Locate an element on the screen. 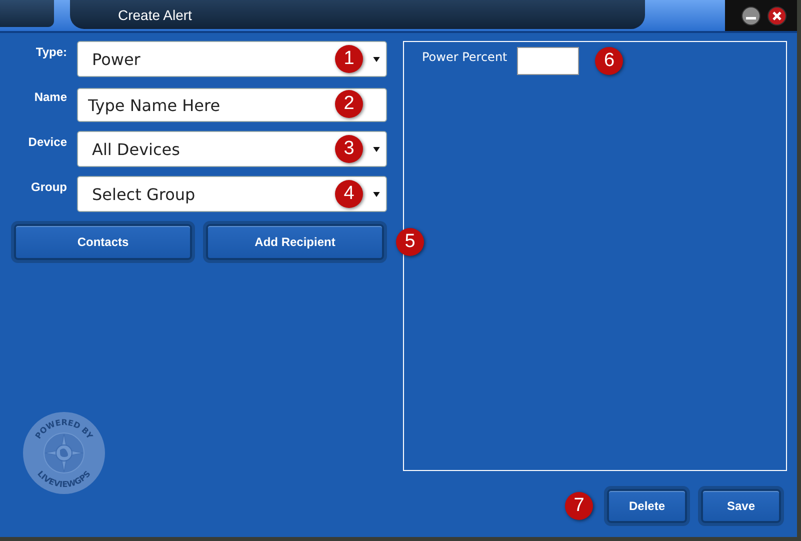 This screenshot has height=541, width=801. field-label: Group is located at coordinates (48, 186).